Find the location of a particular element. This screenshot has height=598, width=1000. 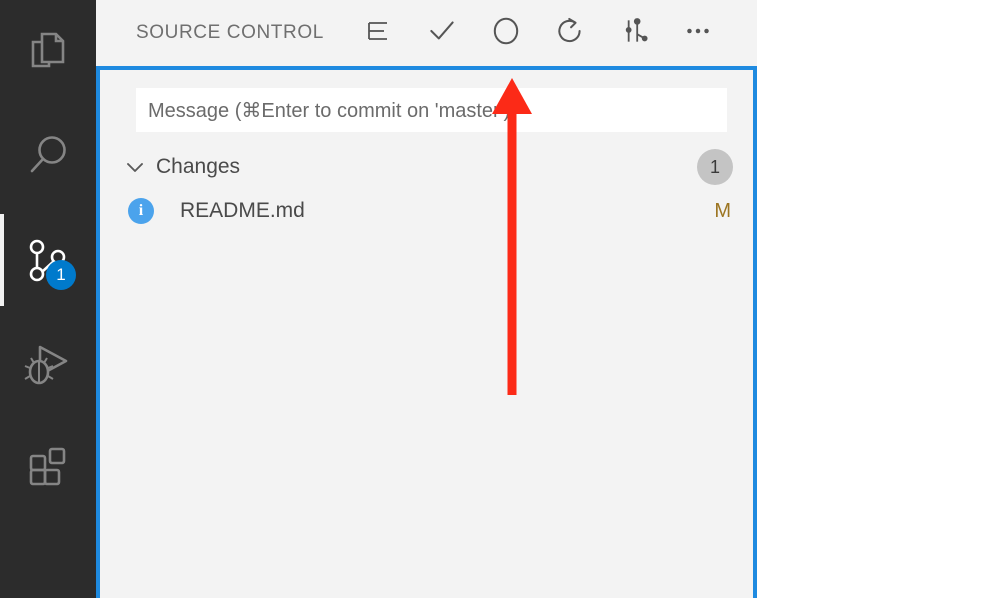

files-icon is located at coordinates (48, 52).